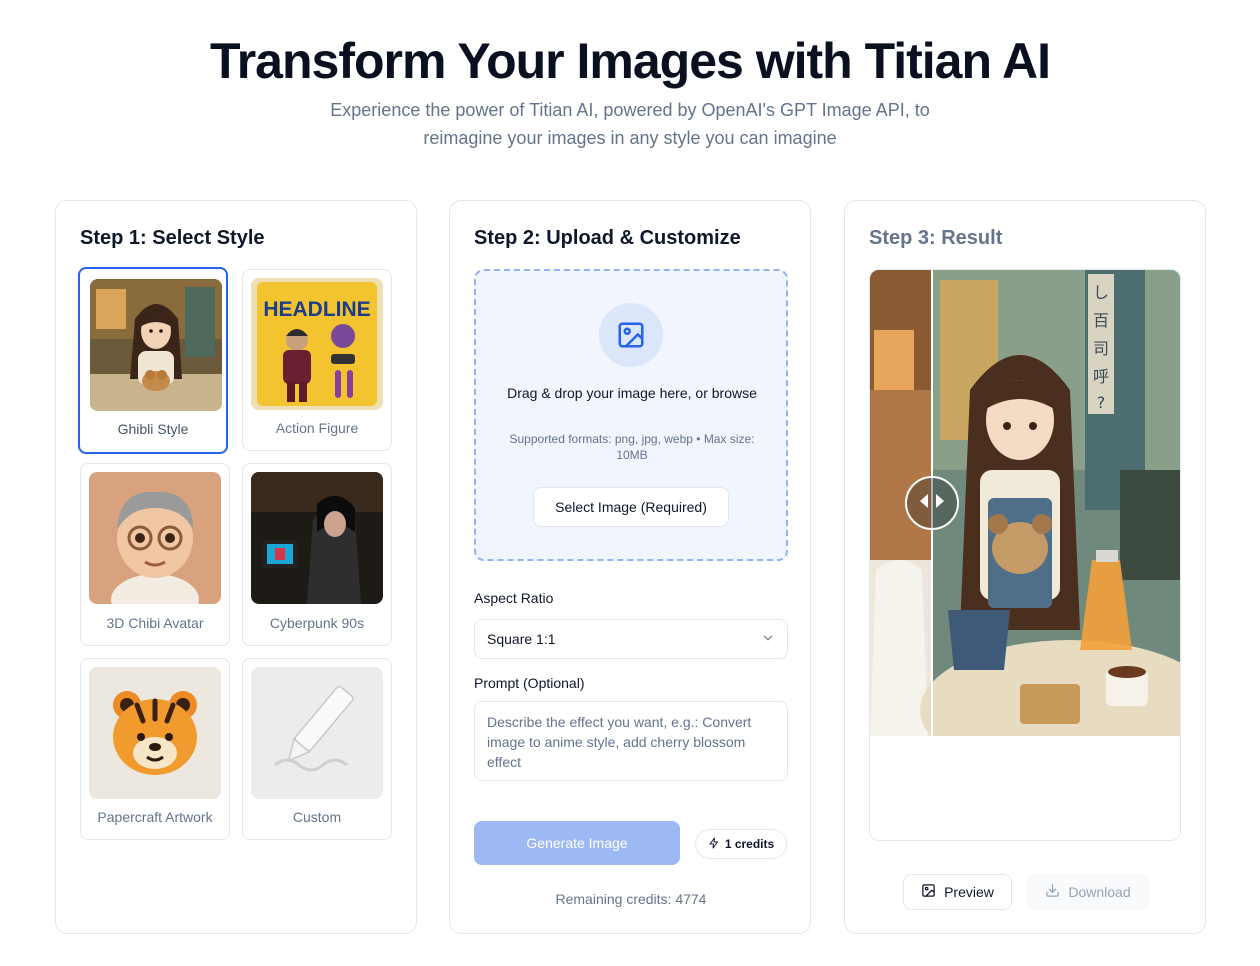 This screenshot has width=1260, height=966. What do you see at coordinates (156, 345) in the screenshot?
I see `ghibli-girl-image` at bounding box center [156, 345].